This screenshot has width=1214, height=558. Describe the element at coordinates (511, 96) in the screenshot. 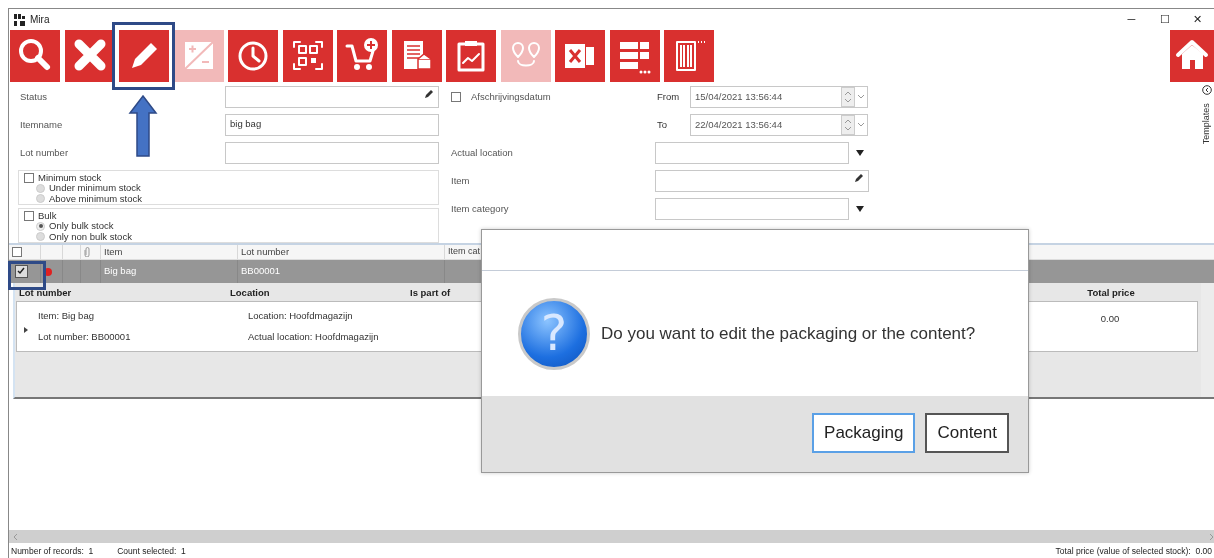

I see `checkbox-label: Afschrijvingsdatum` at that location.